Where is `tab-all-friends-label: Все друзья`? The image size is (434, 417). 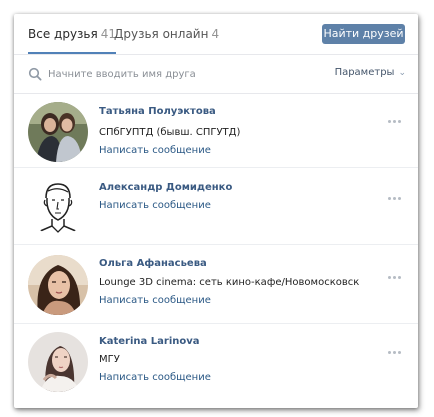 tab-all-friends-label: Все друзья is located at coordinates (63, 34).